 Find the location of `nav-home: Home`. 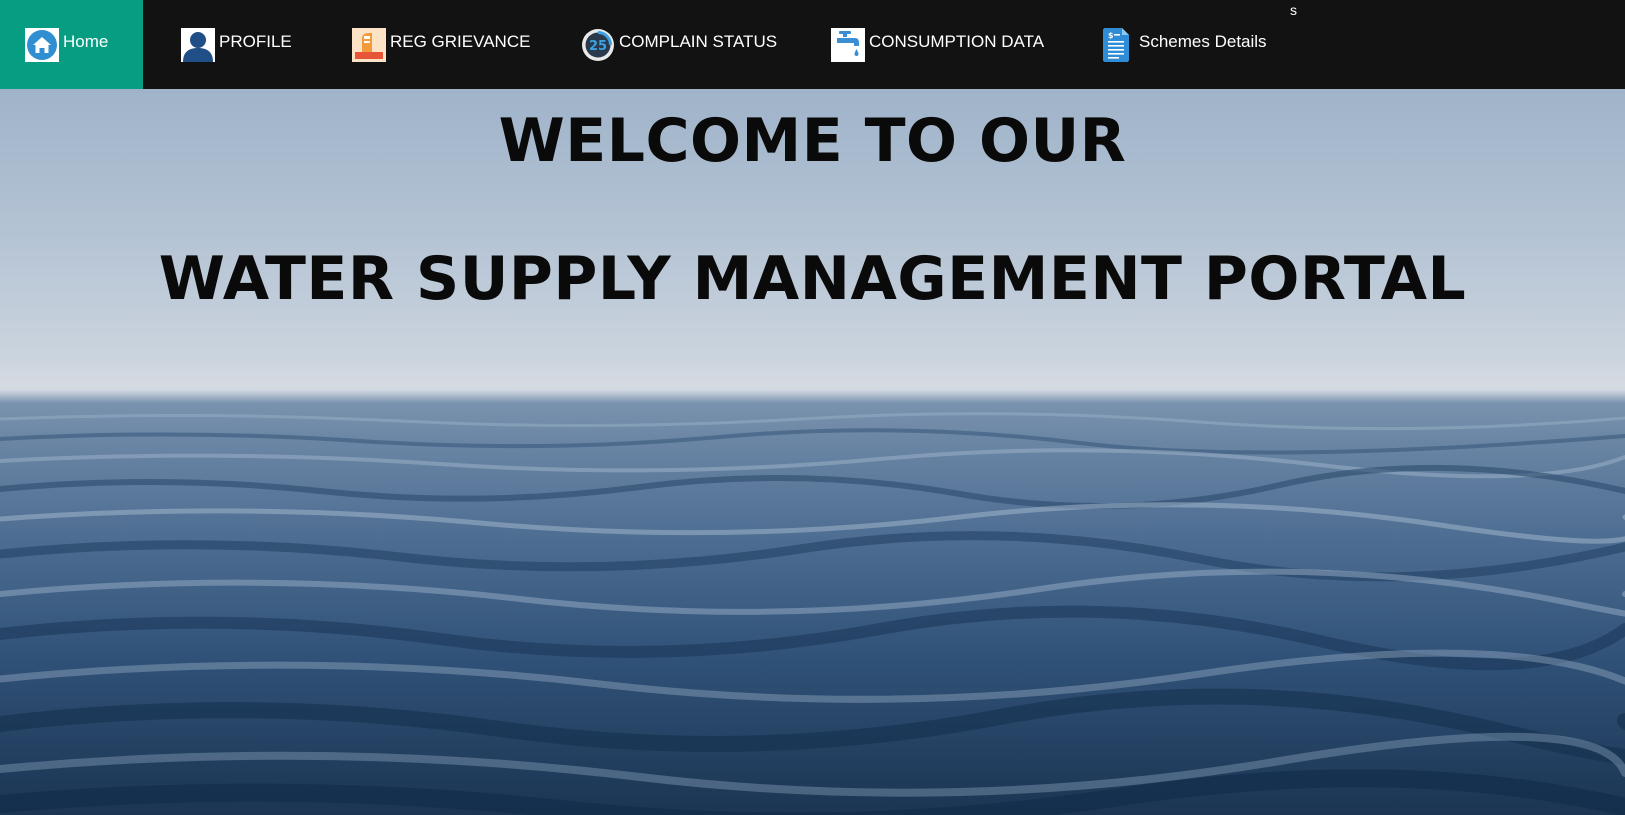

nav-home: Home is located at coordinates (71, 44).